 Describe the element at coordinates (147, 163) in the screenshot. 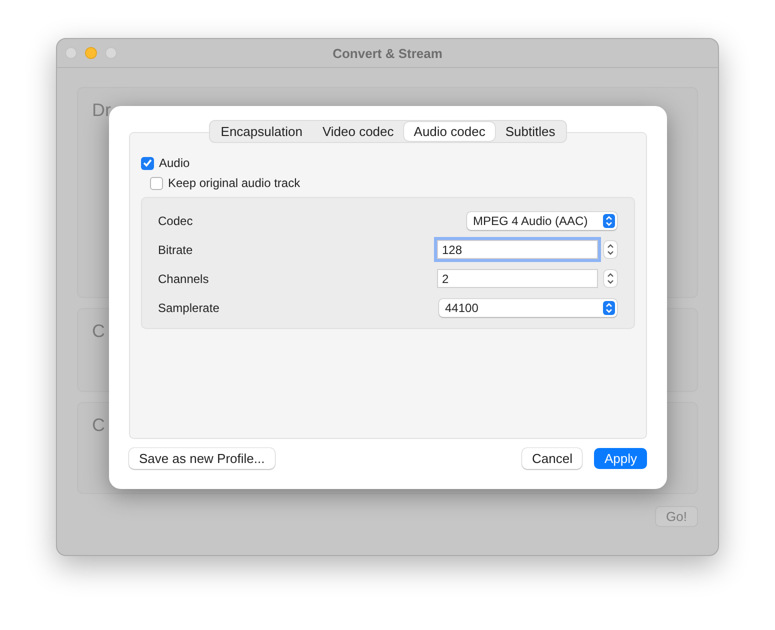

I see `audio-checkbox` at that location.